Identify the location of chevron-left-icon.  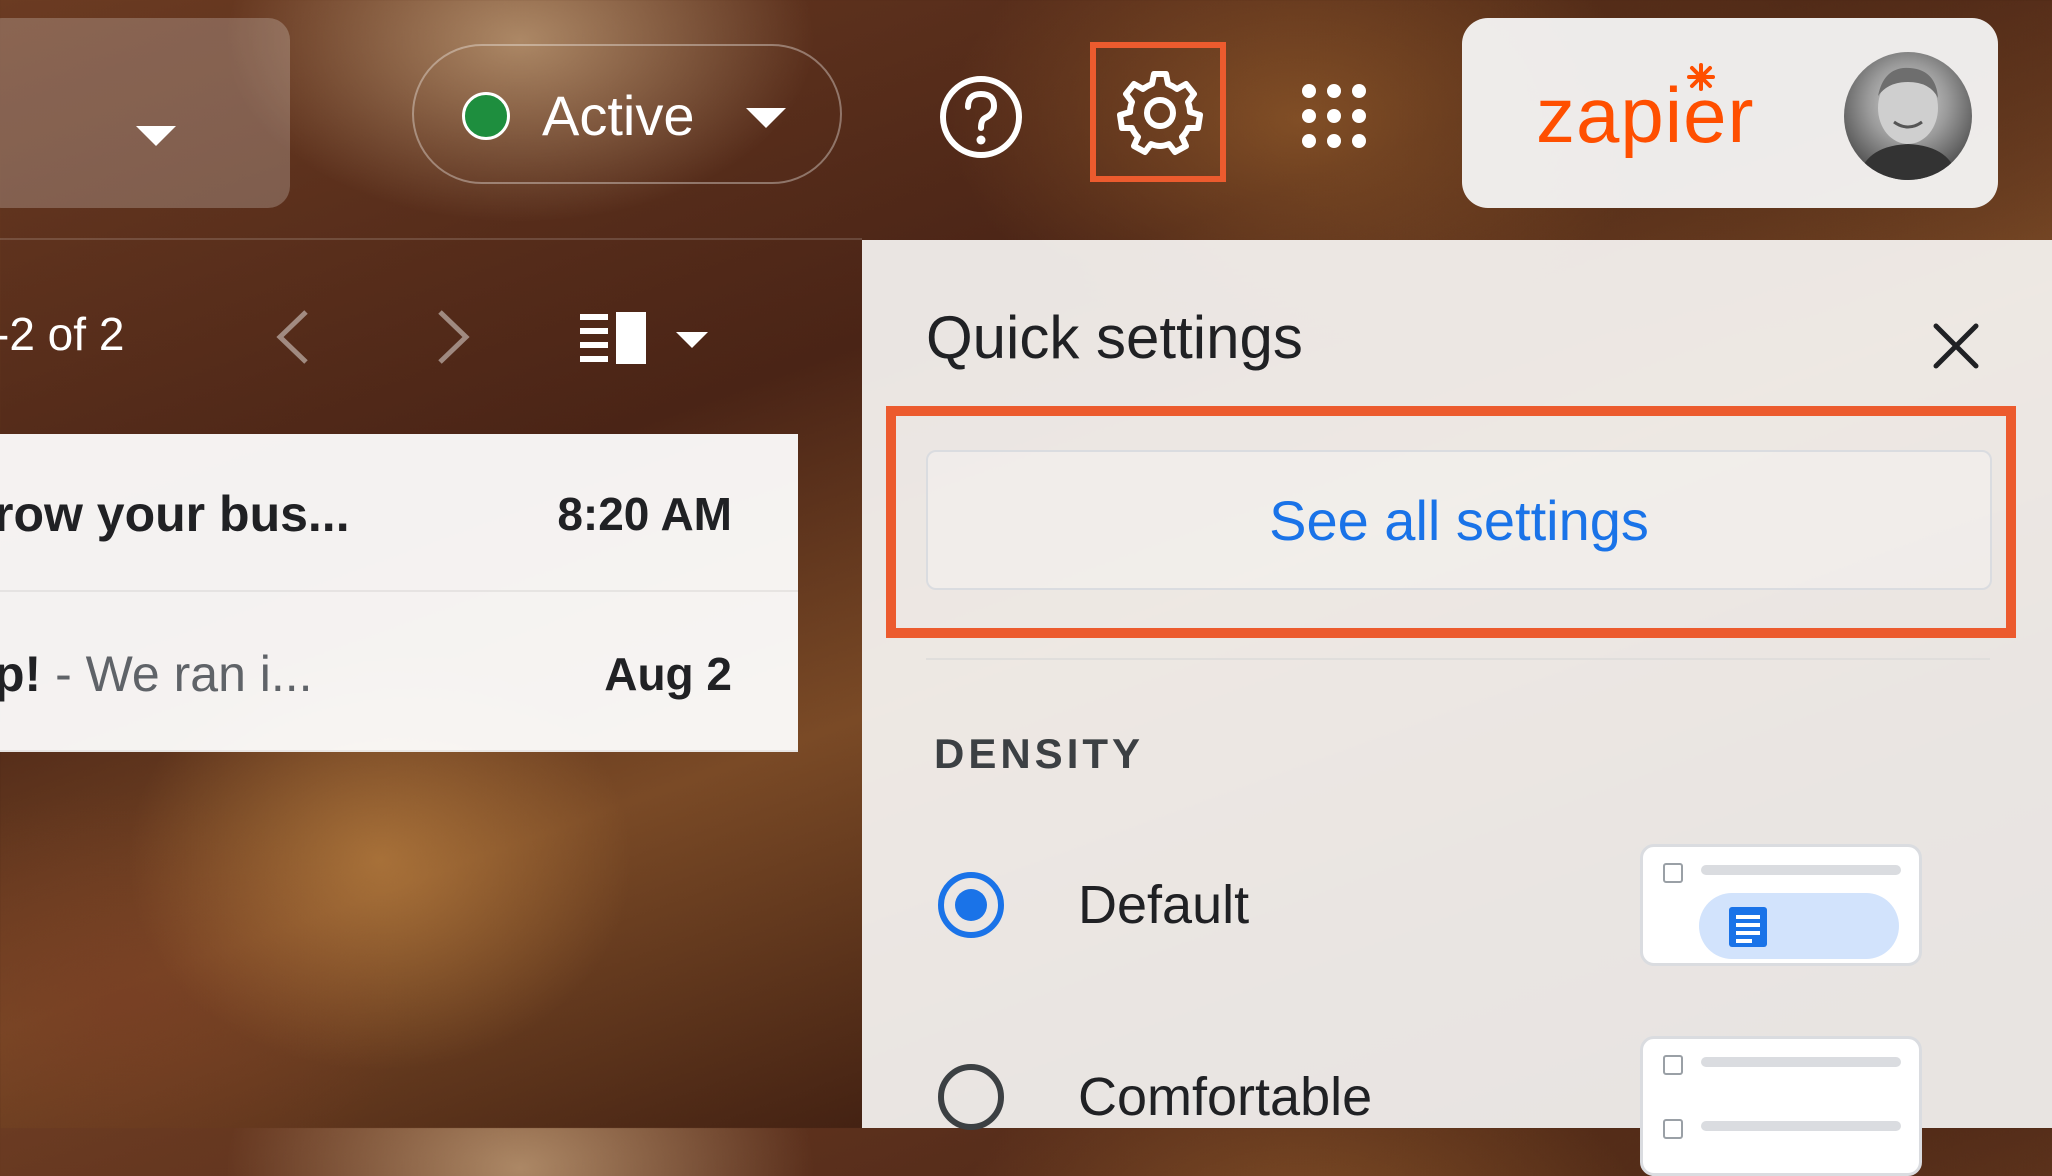
(292, 337).